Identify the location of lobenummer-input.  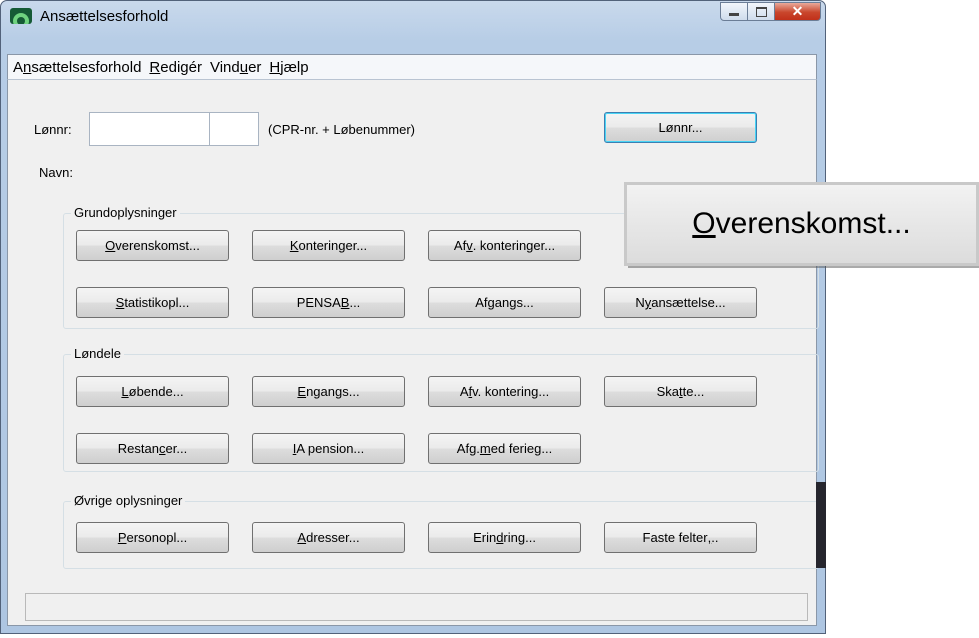
(234, 129).